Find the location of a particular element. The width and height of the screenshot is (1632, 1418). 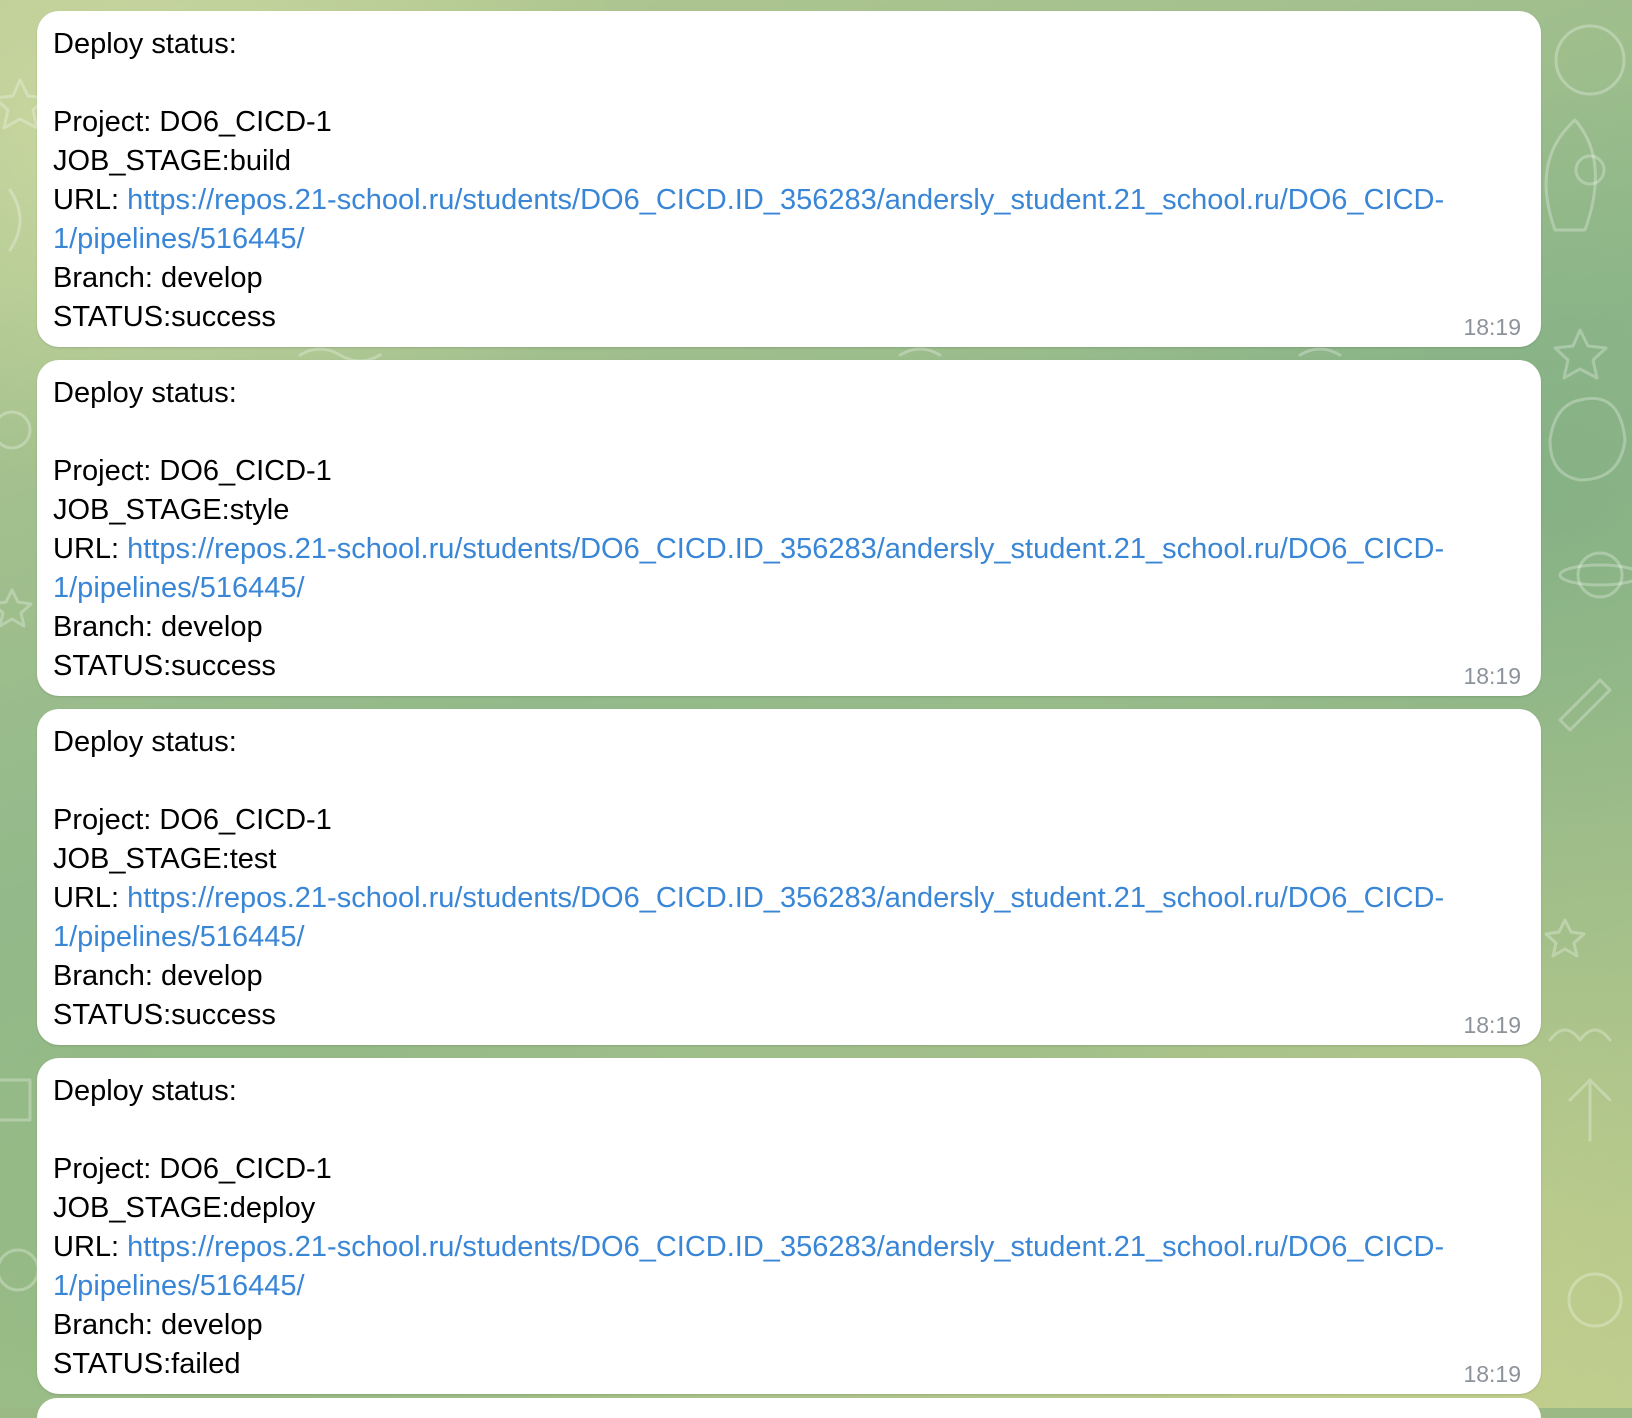

stage-value: style is located at coordinates (259, 510).